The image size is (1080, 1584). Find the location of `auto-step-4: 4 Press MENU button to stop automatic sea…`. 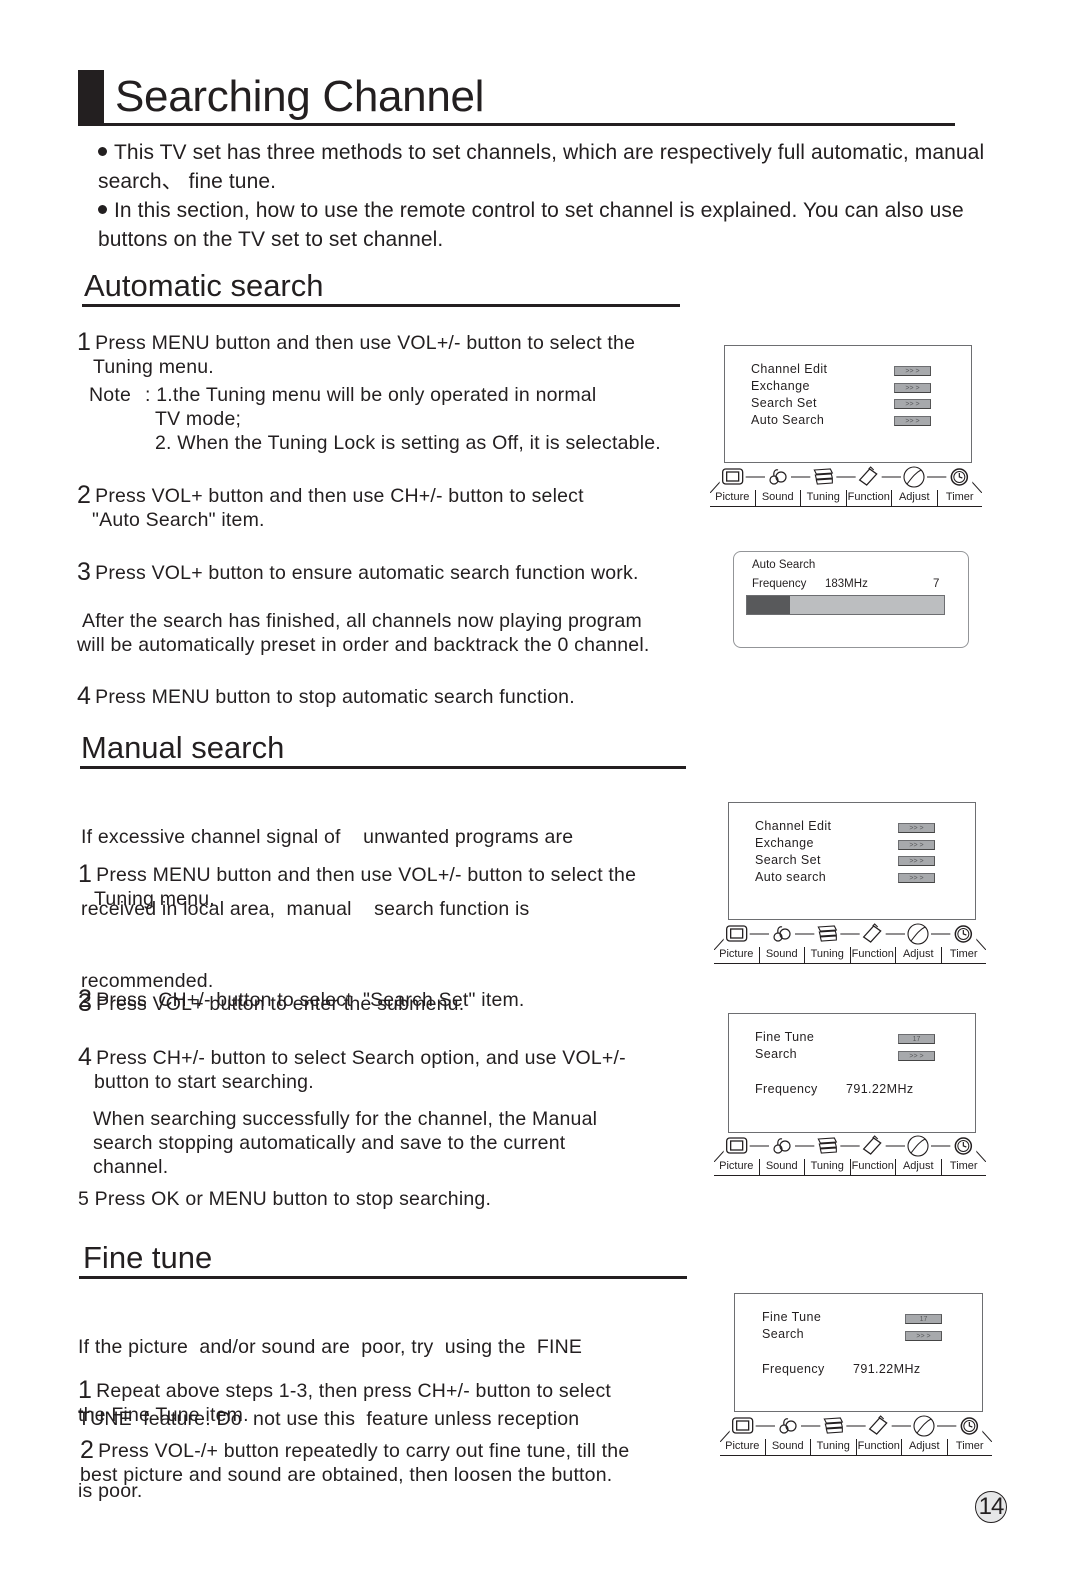

auto-step-4: 4 Press MENU button to stop automatic sea… is located at coordinates (326, 696).